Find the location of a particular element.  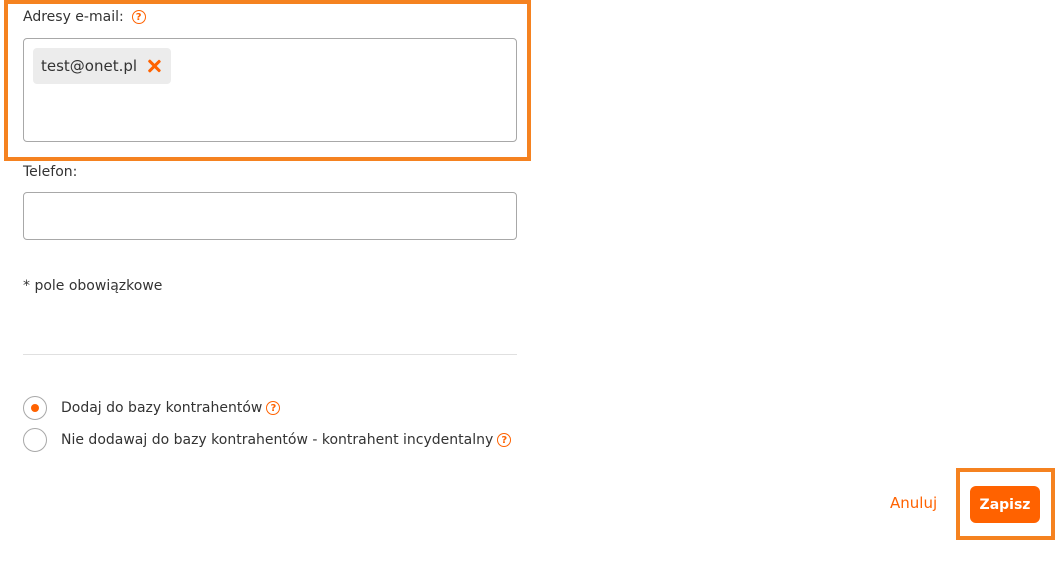

email-chip: test@onet.pl is located at coordinates (102, 66).